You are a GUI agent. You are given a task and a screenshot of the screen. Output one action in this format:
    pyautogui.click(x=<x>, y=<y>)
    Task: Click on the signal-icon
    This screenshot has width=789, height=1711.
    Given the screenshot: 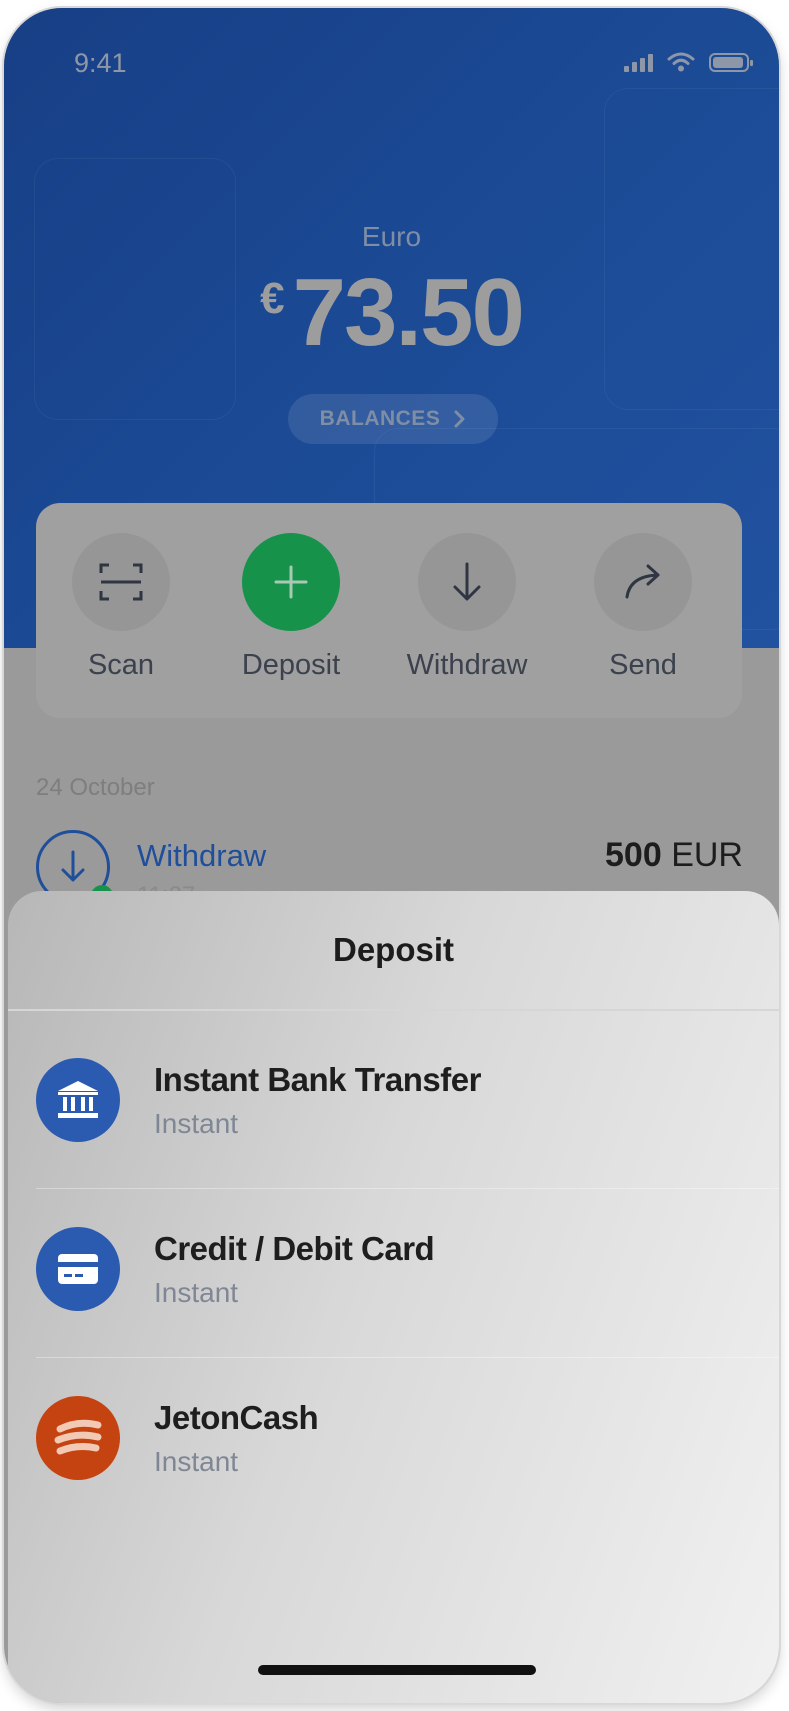 What is the action you would take?
    pyautogui.click(x=638, y=62)
    